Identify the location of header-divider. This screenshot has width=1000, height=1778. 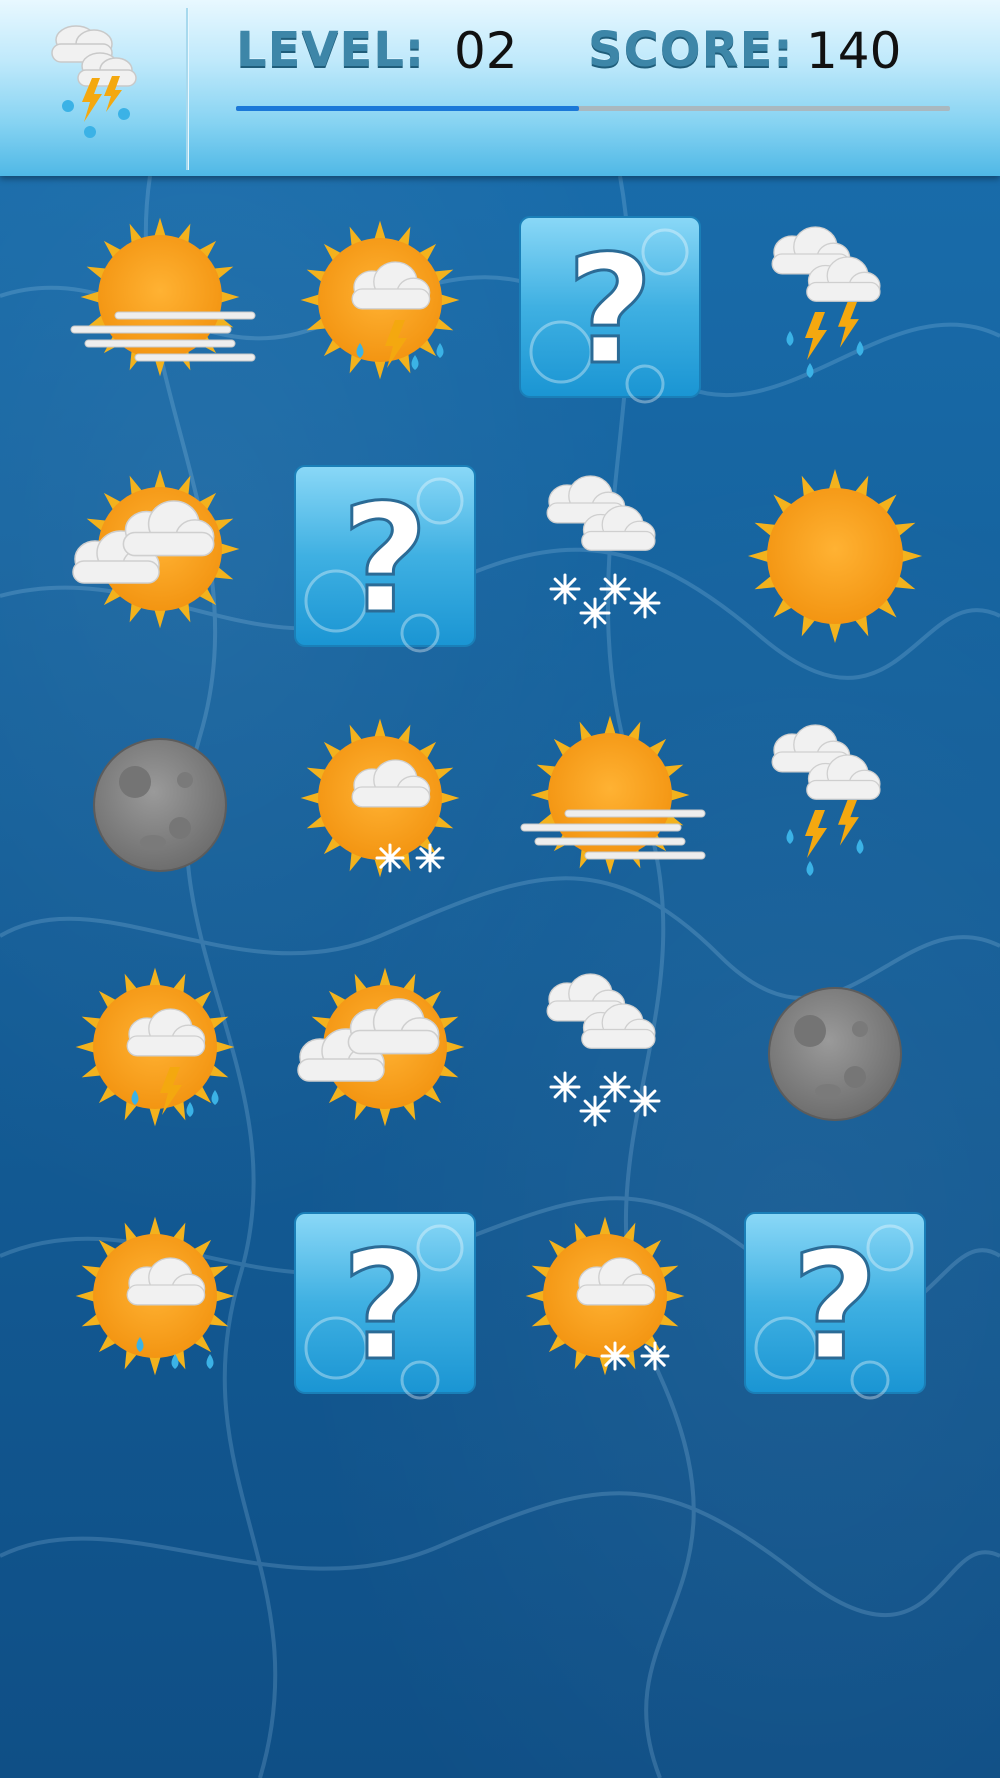
(187, 89).